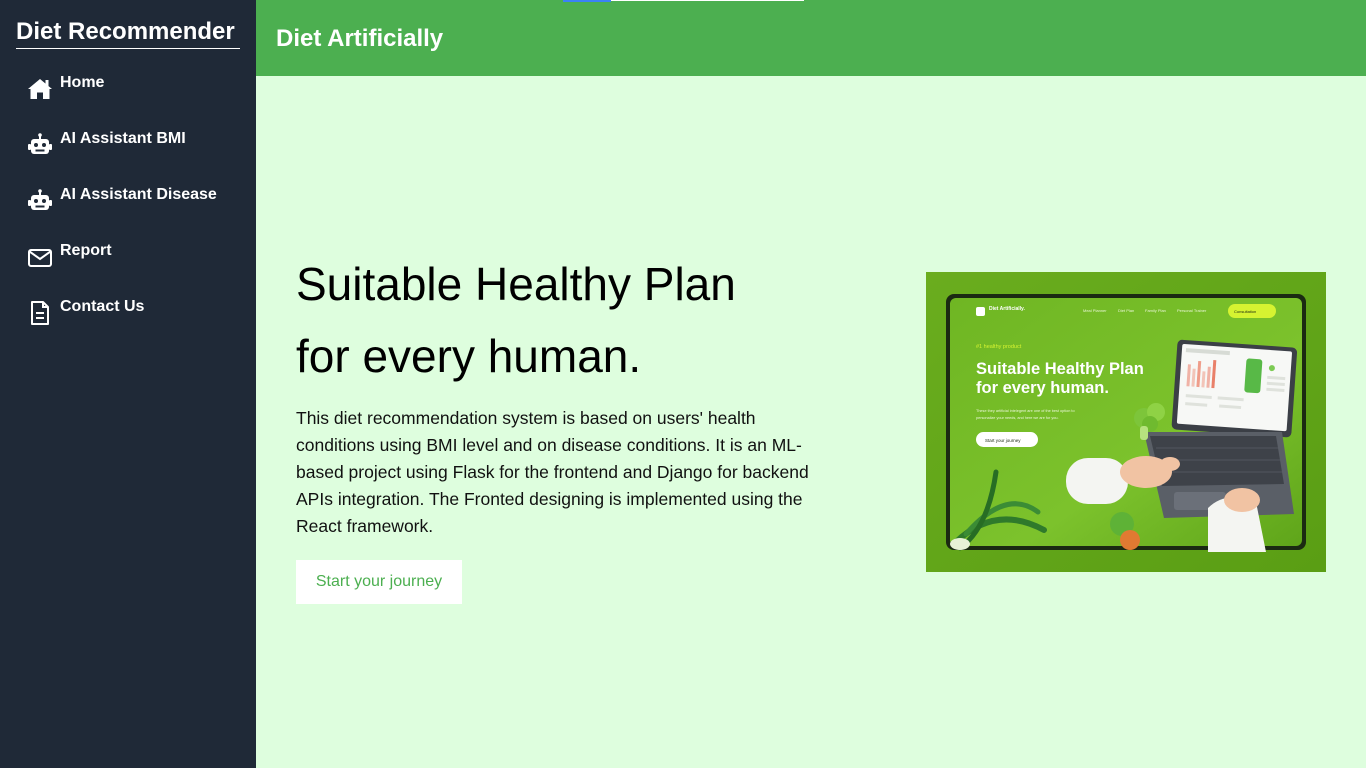 This screenshot has height=768, width=1366. What do you see at coordinates (86, 250) in the screenshot?
I see `sidebar-item-label: Report` at bounding box center [86, 250].